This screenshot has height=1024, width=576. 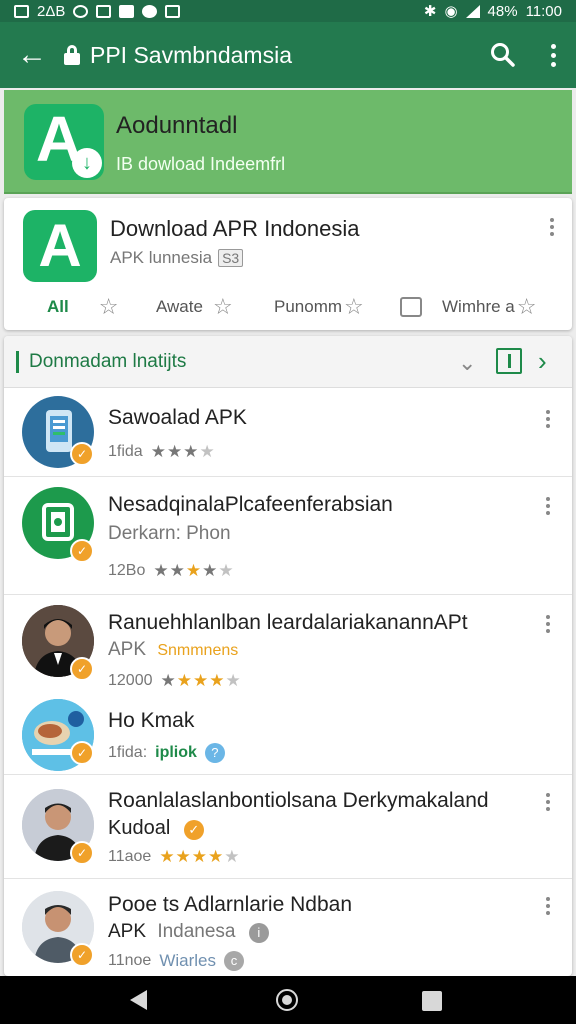 I want to click on item-subtitle: APK Indanesa i, so click(x=188, y=932).